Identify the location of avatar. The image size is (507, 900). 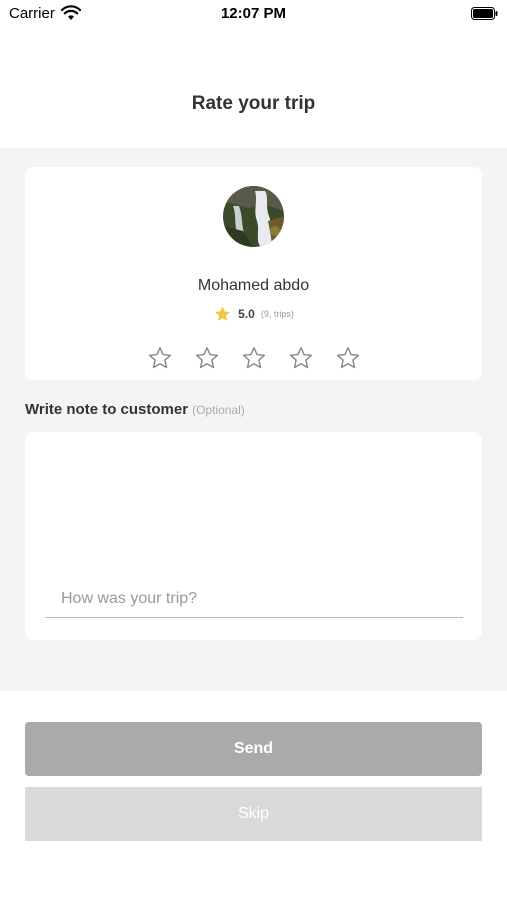
(253, 216).